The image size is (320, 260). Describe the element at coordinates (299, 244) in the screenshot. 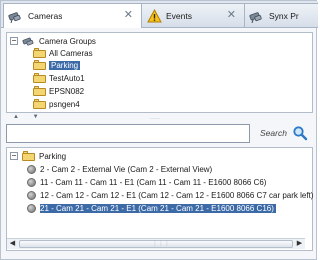

I see `scroll-right-arrow-icon: ▶` at that location.